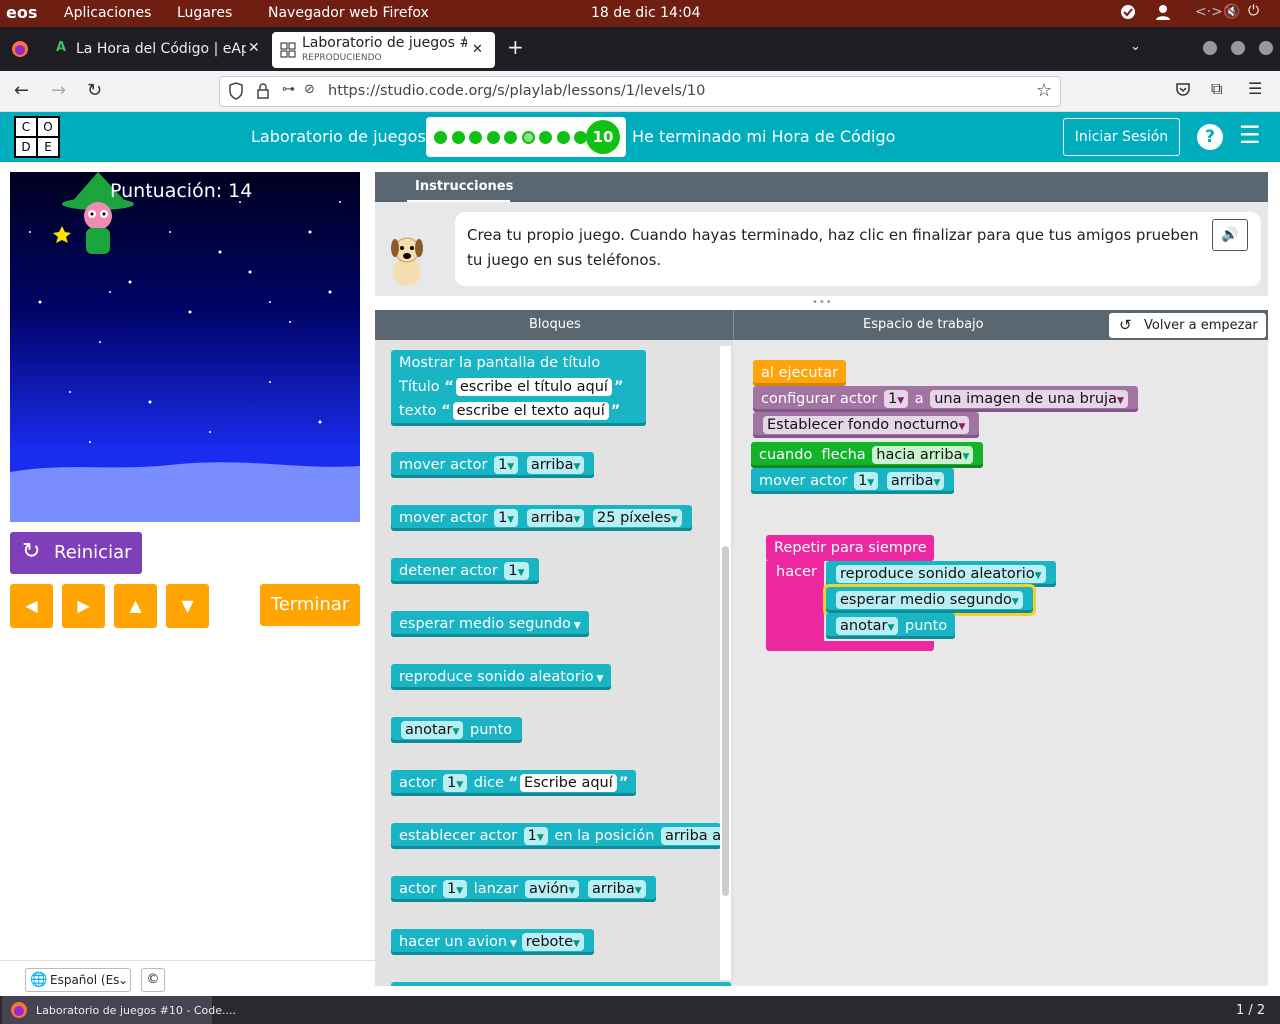 This screenshot has height=1024, width=1280. I want to click on course-title: Laboratorio de juegos, so click(338, 136).